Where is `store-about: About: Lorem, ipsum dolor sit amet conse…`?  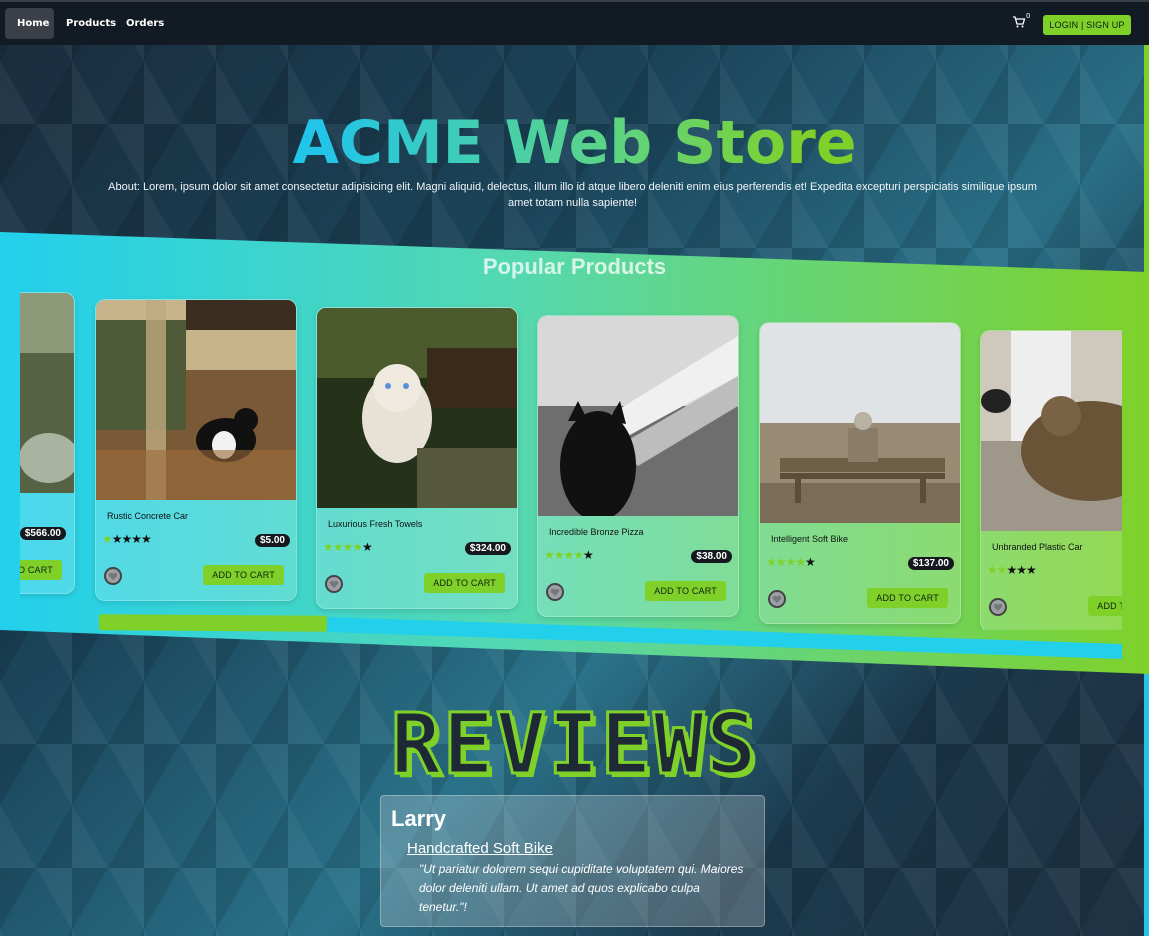 store-about: About: Lorem, ipsum dolor sit amet conse… is located at coordinates (572, 195).